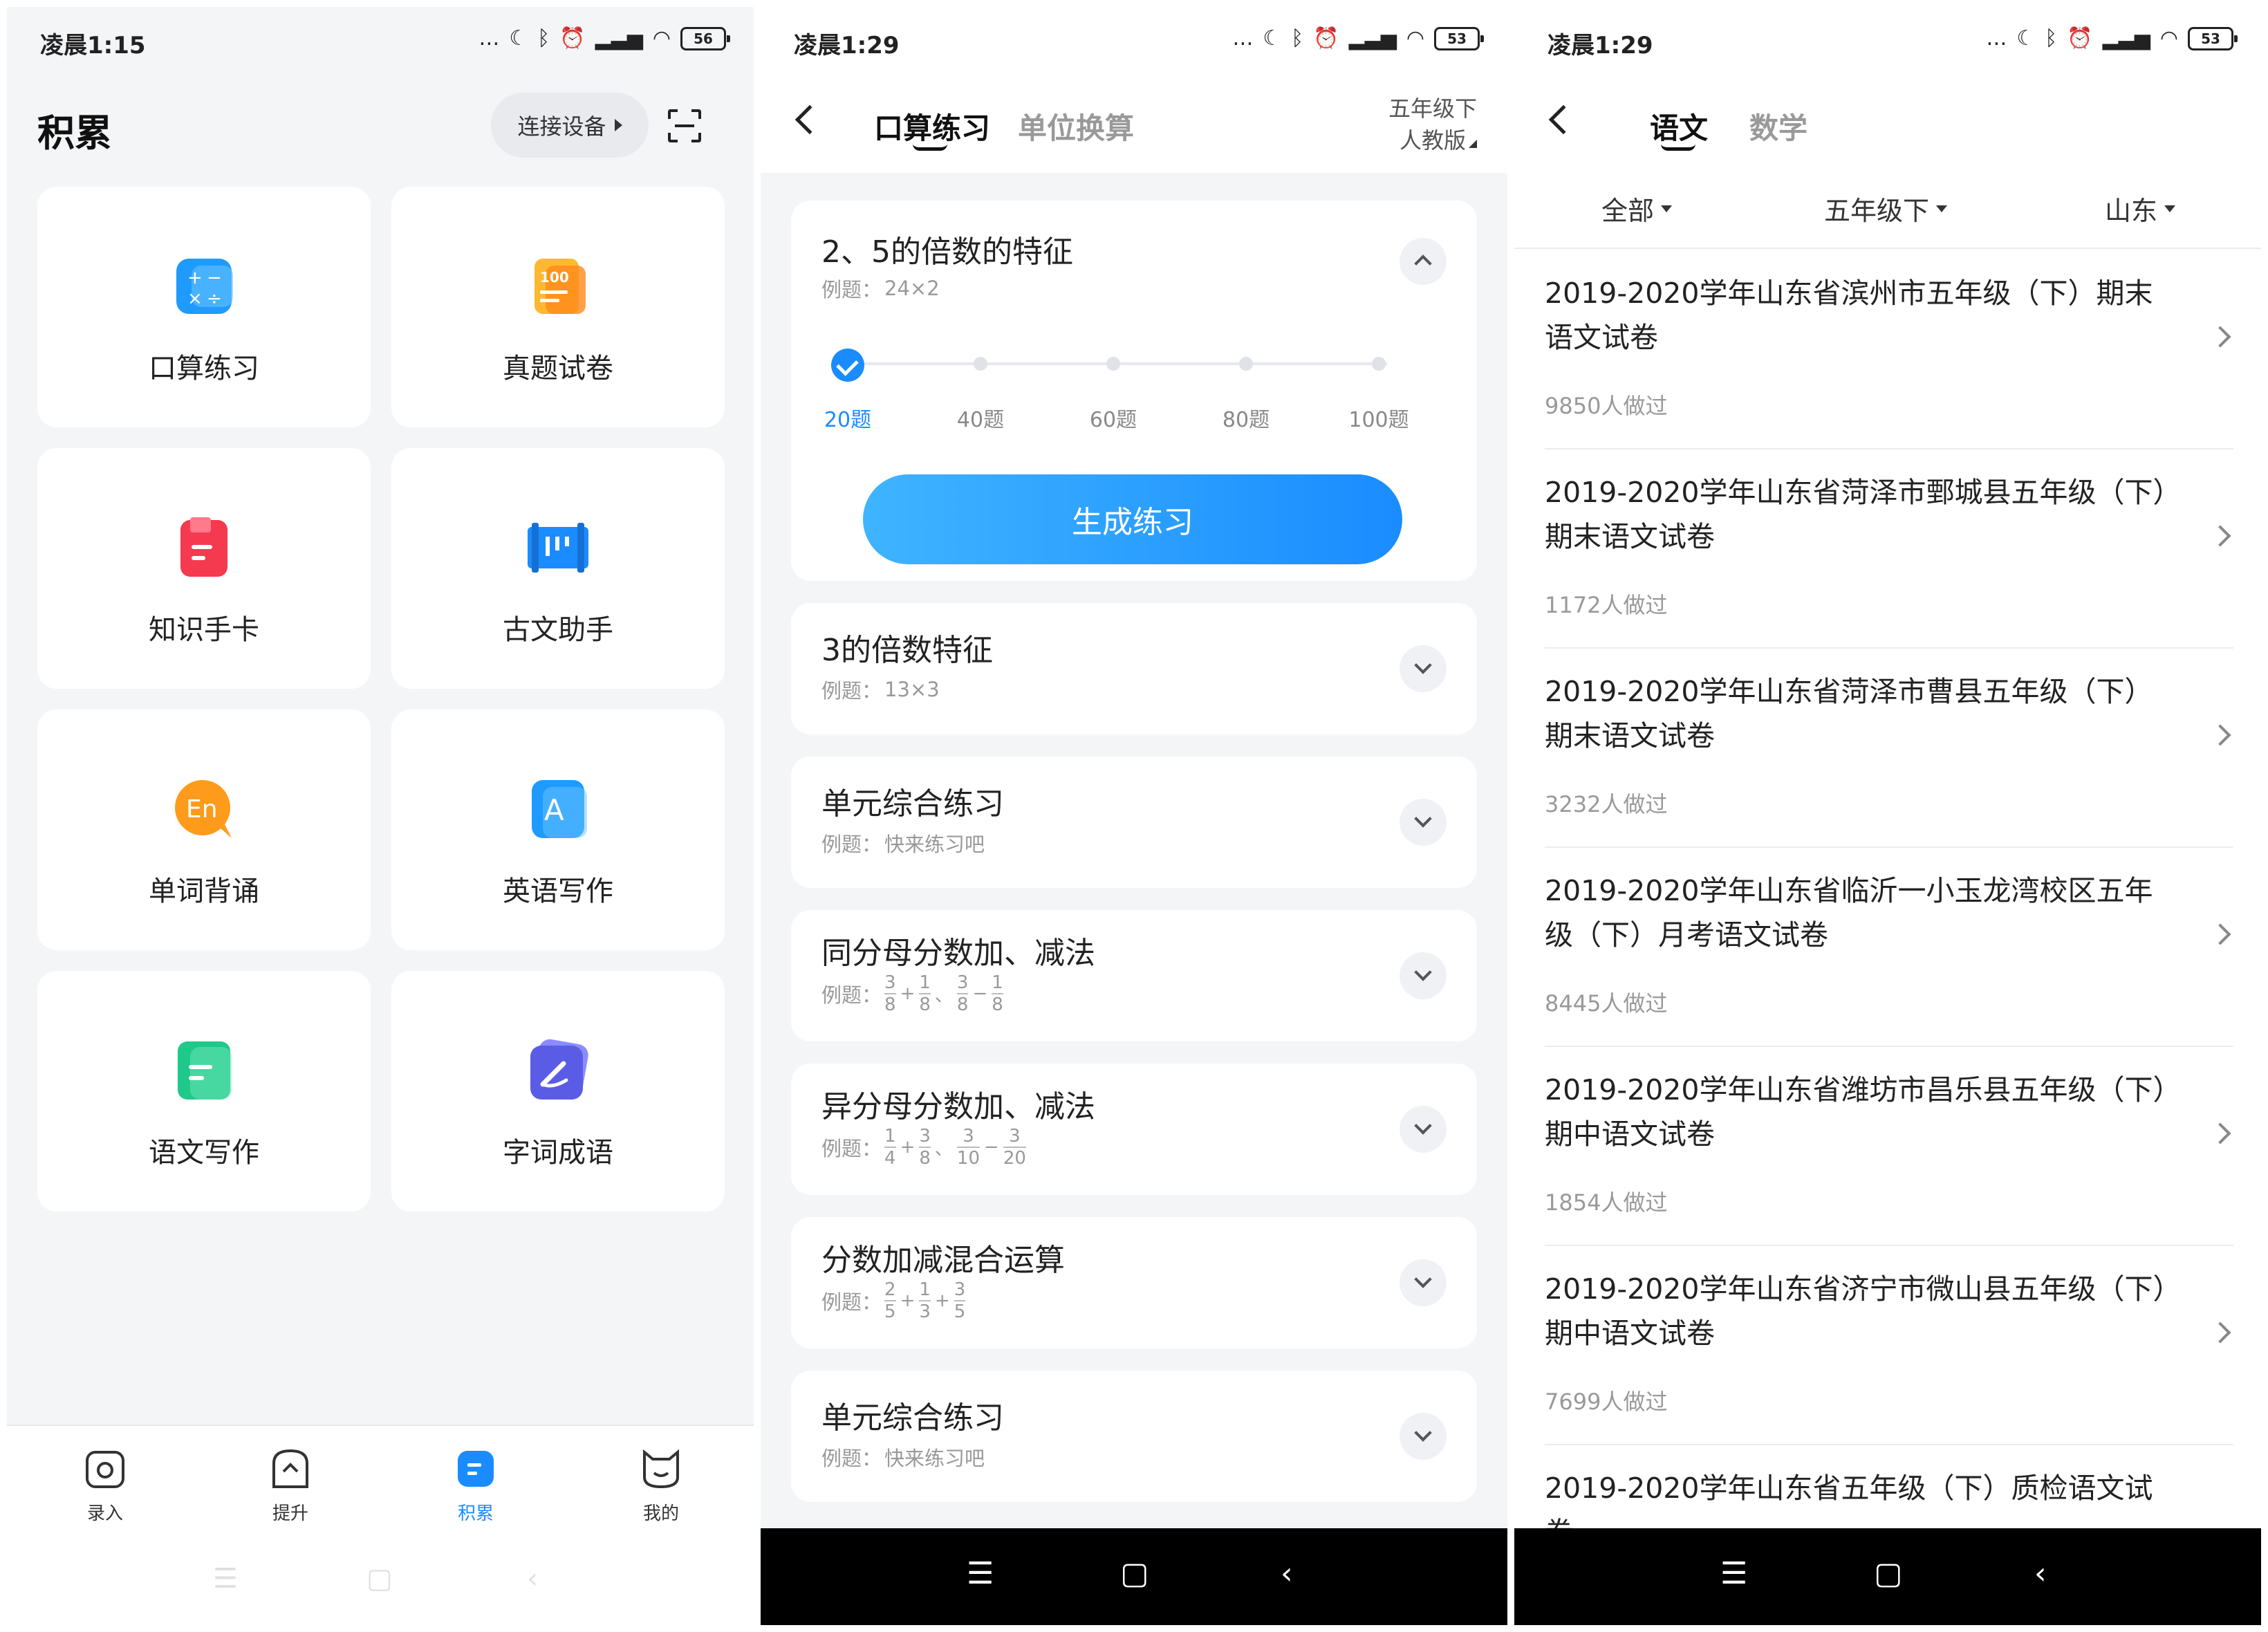  Describe the element at coordinates (685, 126) in the screenshot. I see `scan-icon` at that location.